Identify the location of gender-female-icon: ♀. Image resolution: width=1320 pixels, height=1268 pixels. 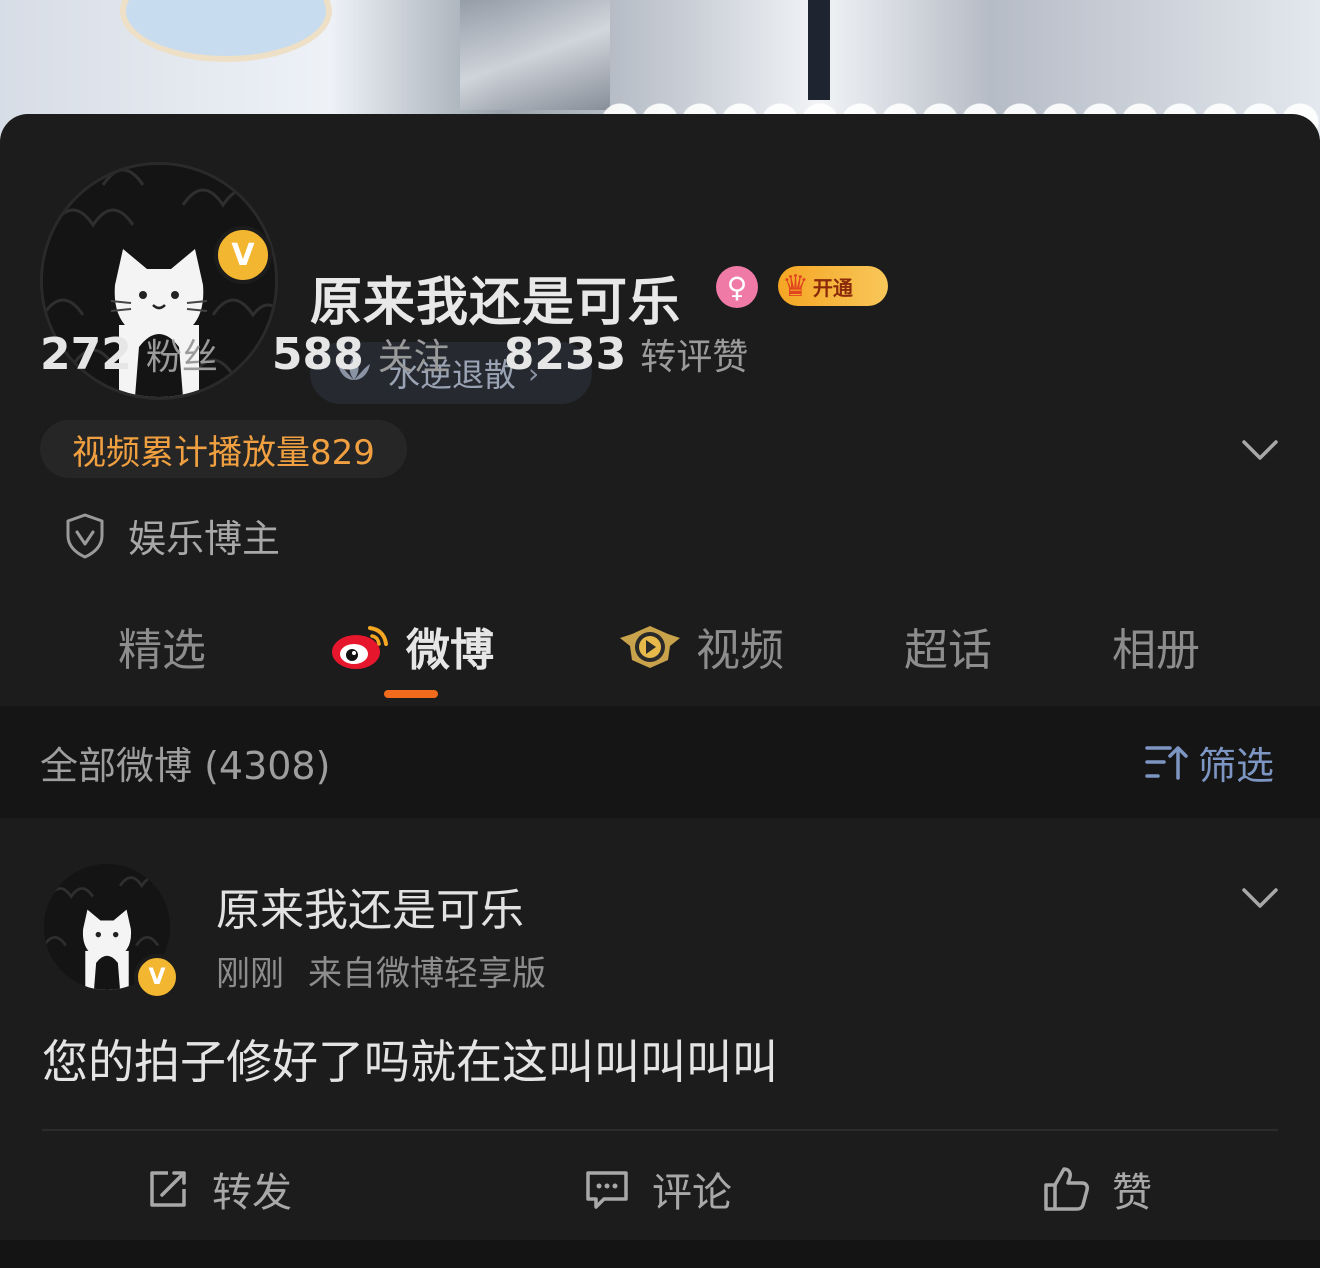
(737, 287).